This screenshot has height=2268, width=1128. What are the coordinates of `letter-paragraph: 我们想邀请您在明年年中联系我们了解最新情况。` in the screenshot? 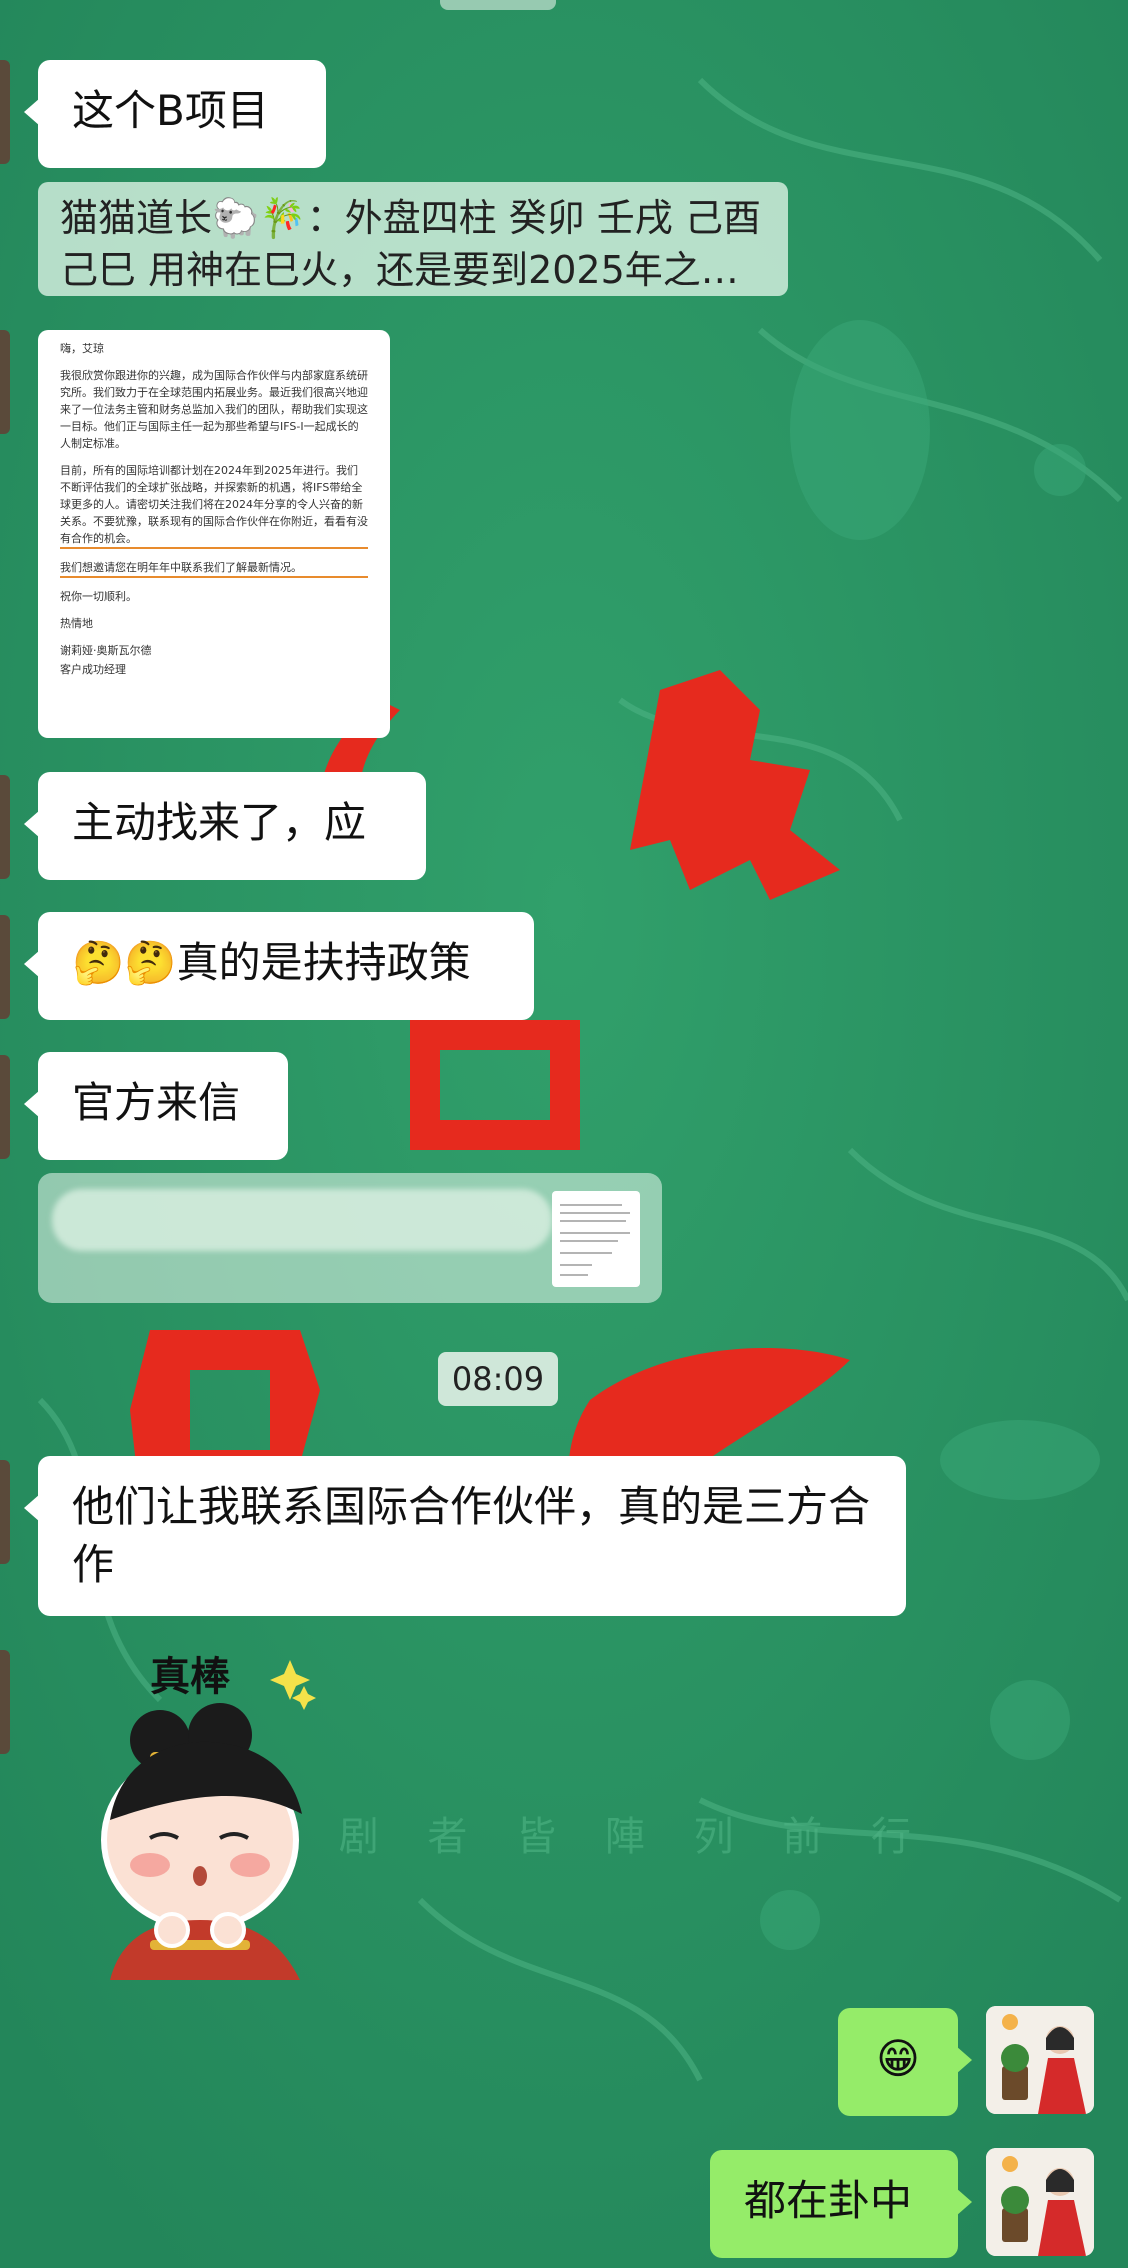 It's located at (214, 568).